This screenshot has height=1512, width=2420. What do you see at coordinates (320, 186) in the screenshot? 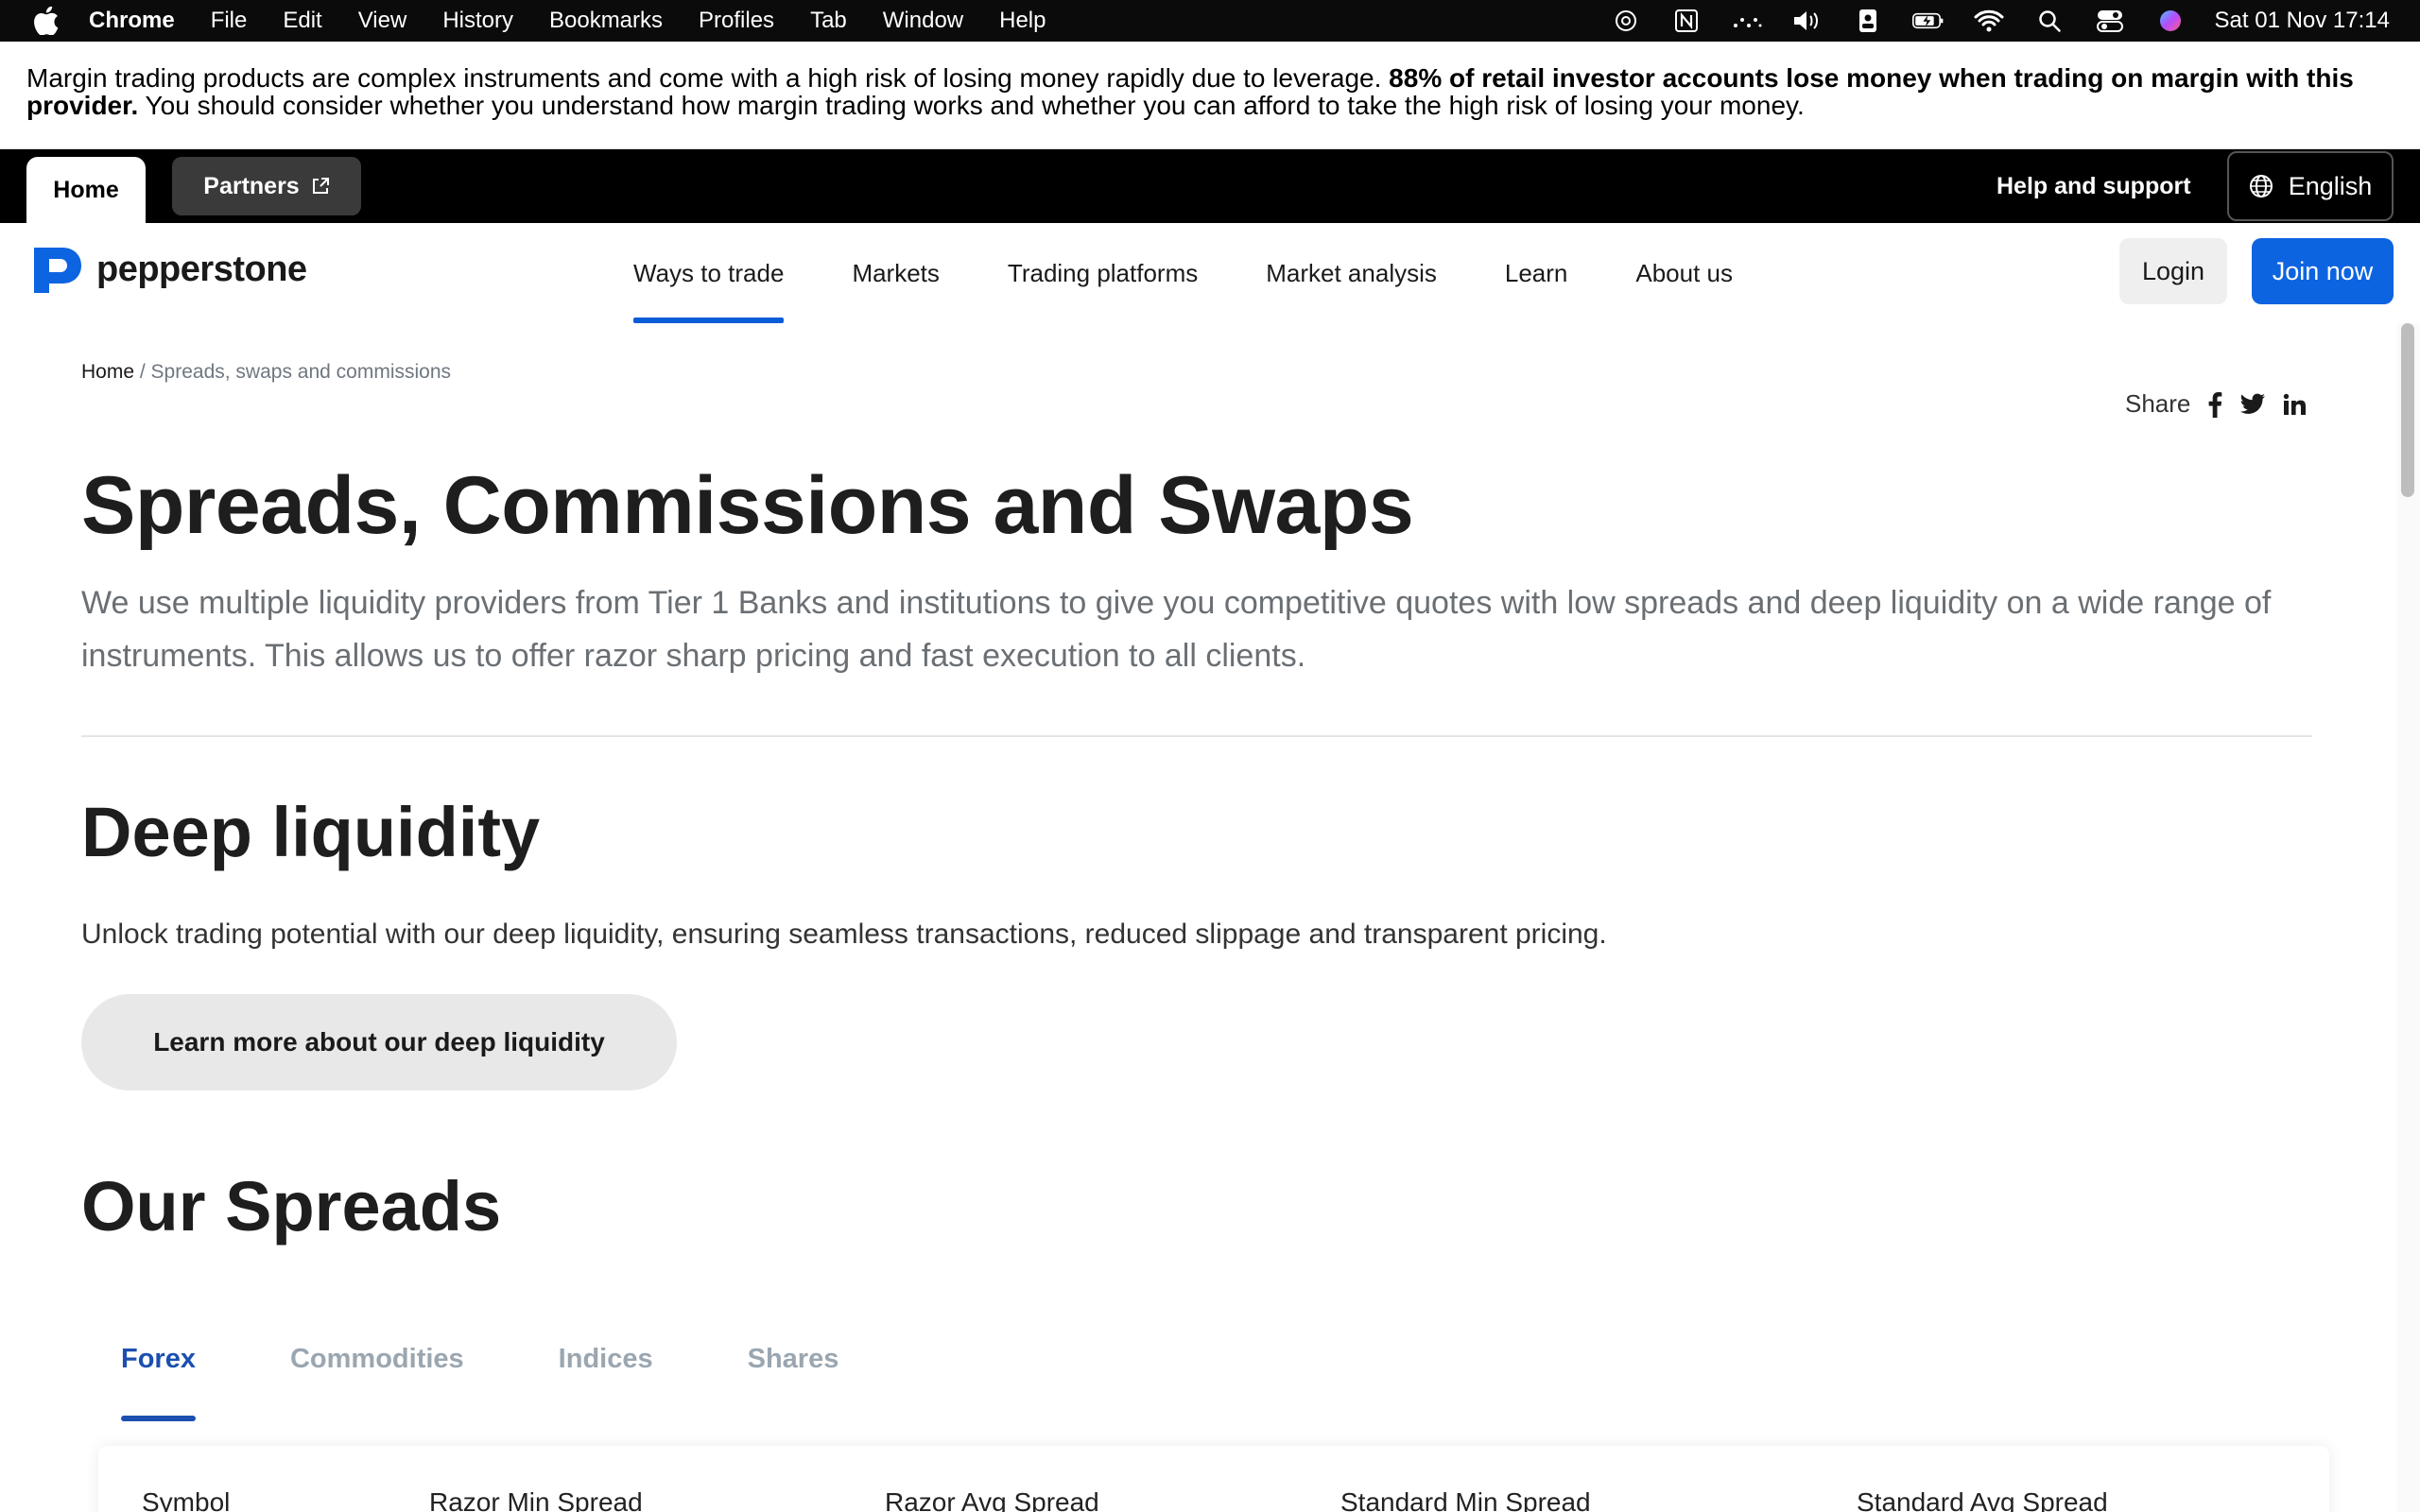
I see `external-link-icon` at bounding box center [320, 186].